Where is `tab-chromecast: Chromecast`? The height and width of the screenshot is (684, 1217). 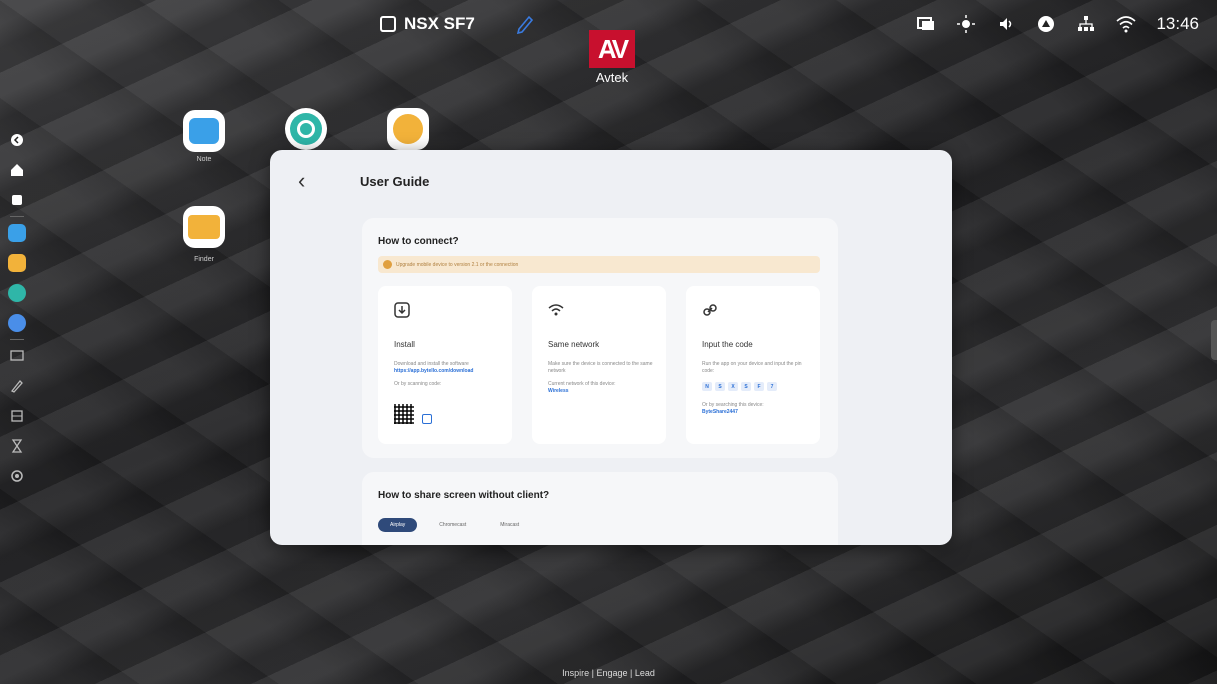 tab-chromecast: Chromecast is located at coordinates (452, 525).